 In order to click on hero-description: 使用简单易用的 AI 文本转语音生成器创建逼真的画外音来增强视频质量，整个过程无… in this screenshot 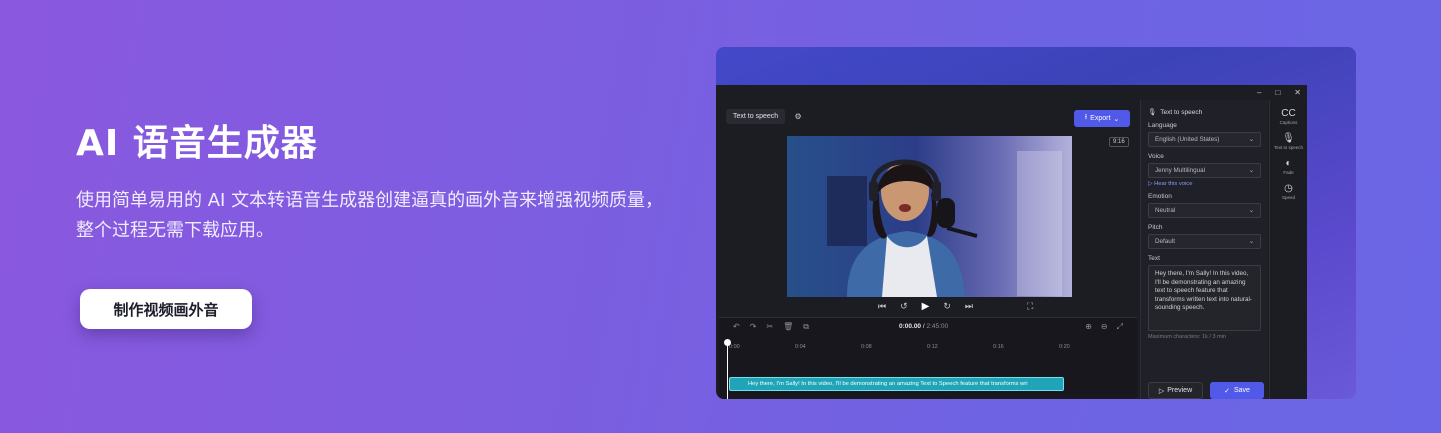, I will do `click(370, 215)`.